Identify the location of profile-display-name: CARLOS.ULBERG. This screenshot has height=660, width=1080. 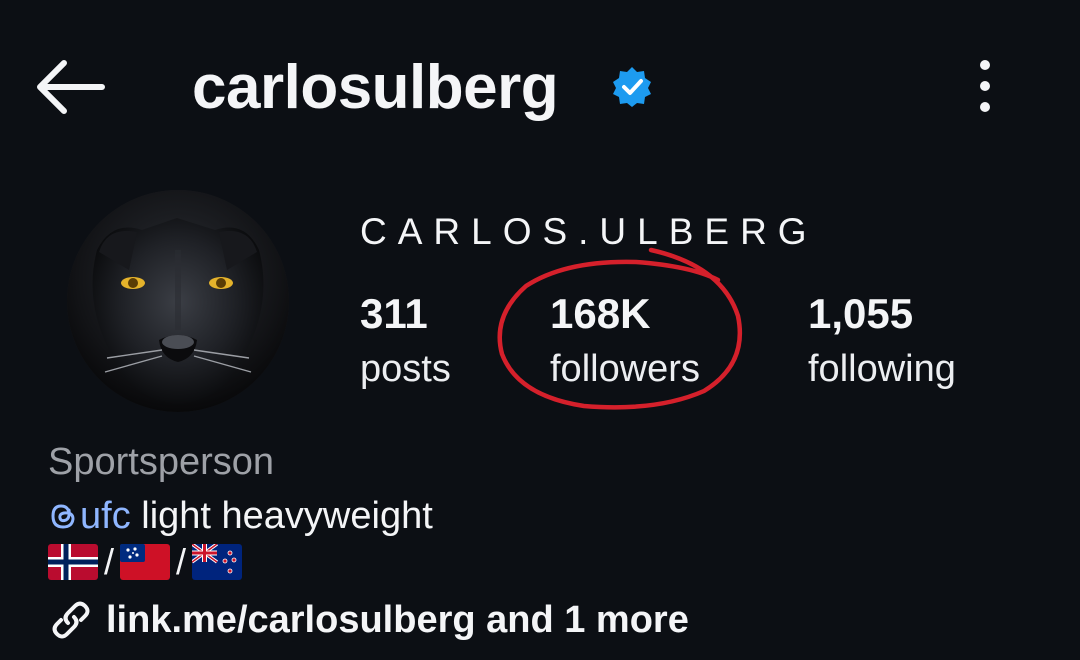
(589, 231).